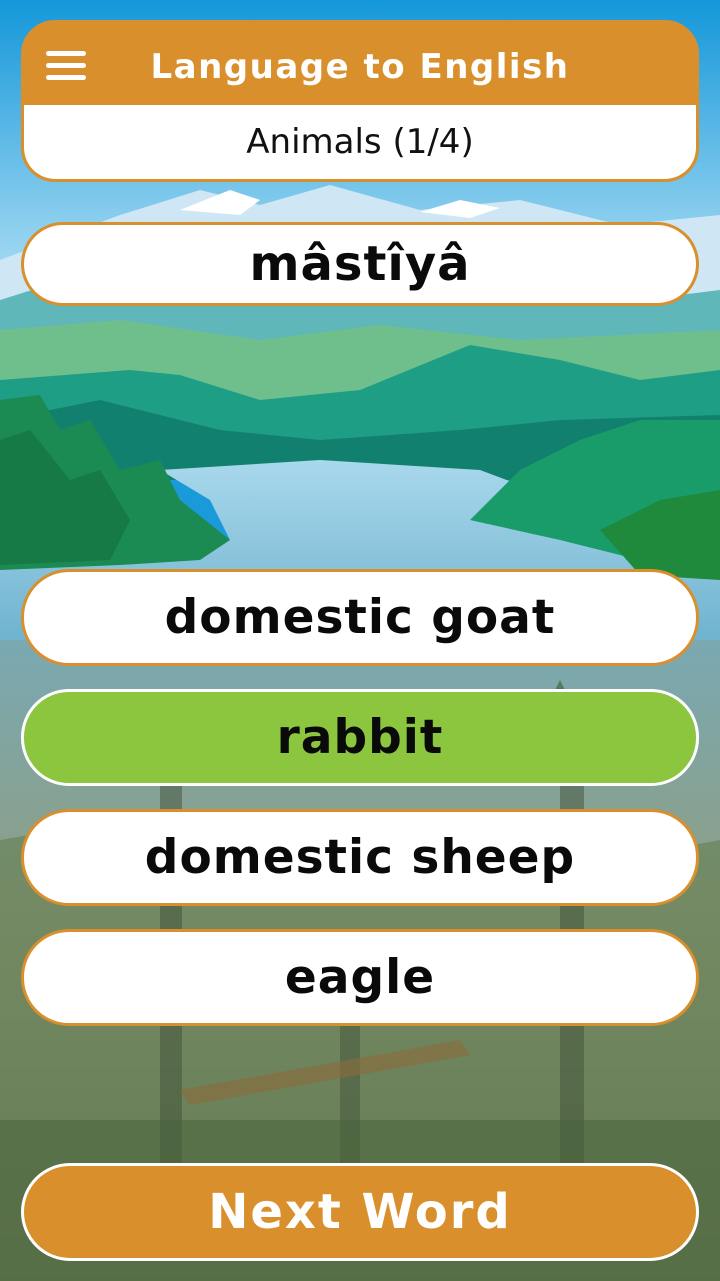 The height and width of the screenshot is (1281, 720). I want to click on answer-choice-rabbit-selected: rabbit, so click(360, 737).